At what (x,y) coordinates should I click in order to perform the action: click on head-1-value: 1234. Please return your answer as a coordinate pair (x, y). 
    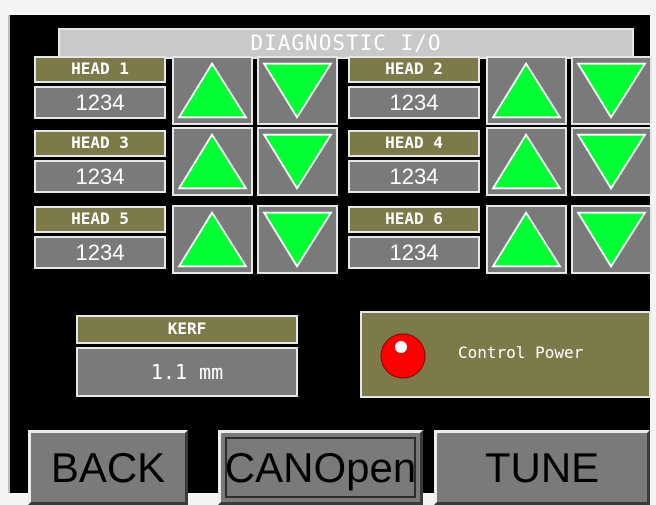
    Looking at the image, I should click on (100, 102).